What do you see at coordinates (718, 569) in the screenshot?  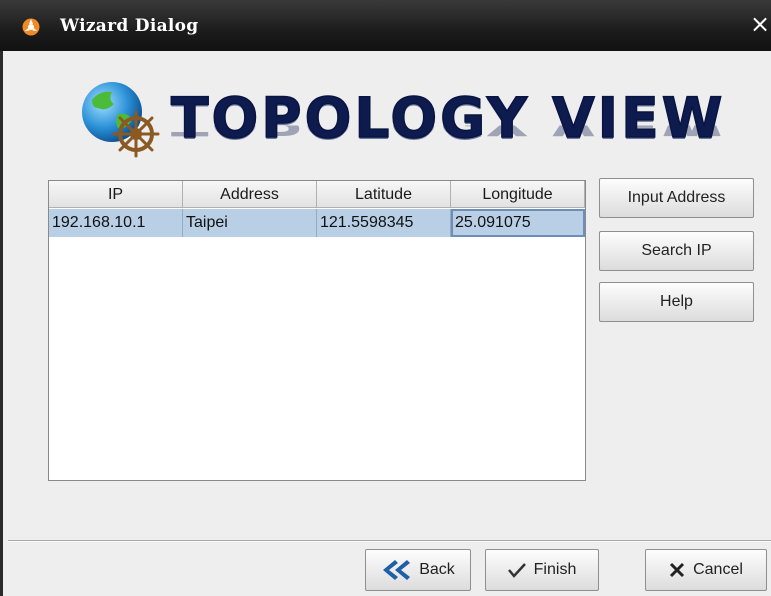 I see `cancel-label: Cancel` at bounding box center [718, 569].